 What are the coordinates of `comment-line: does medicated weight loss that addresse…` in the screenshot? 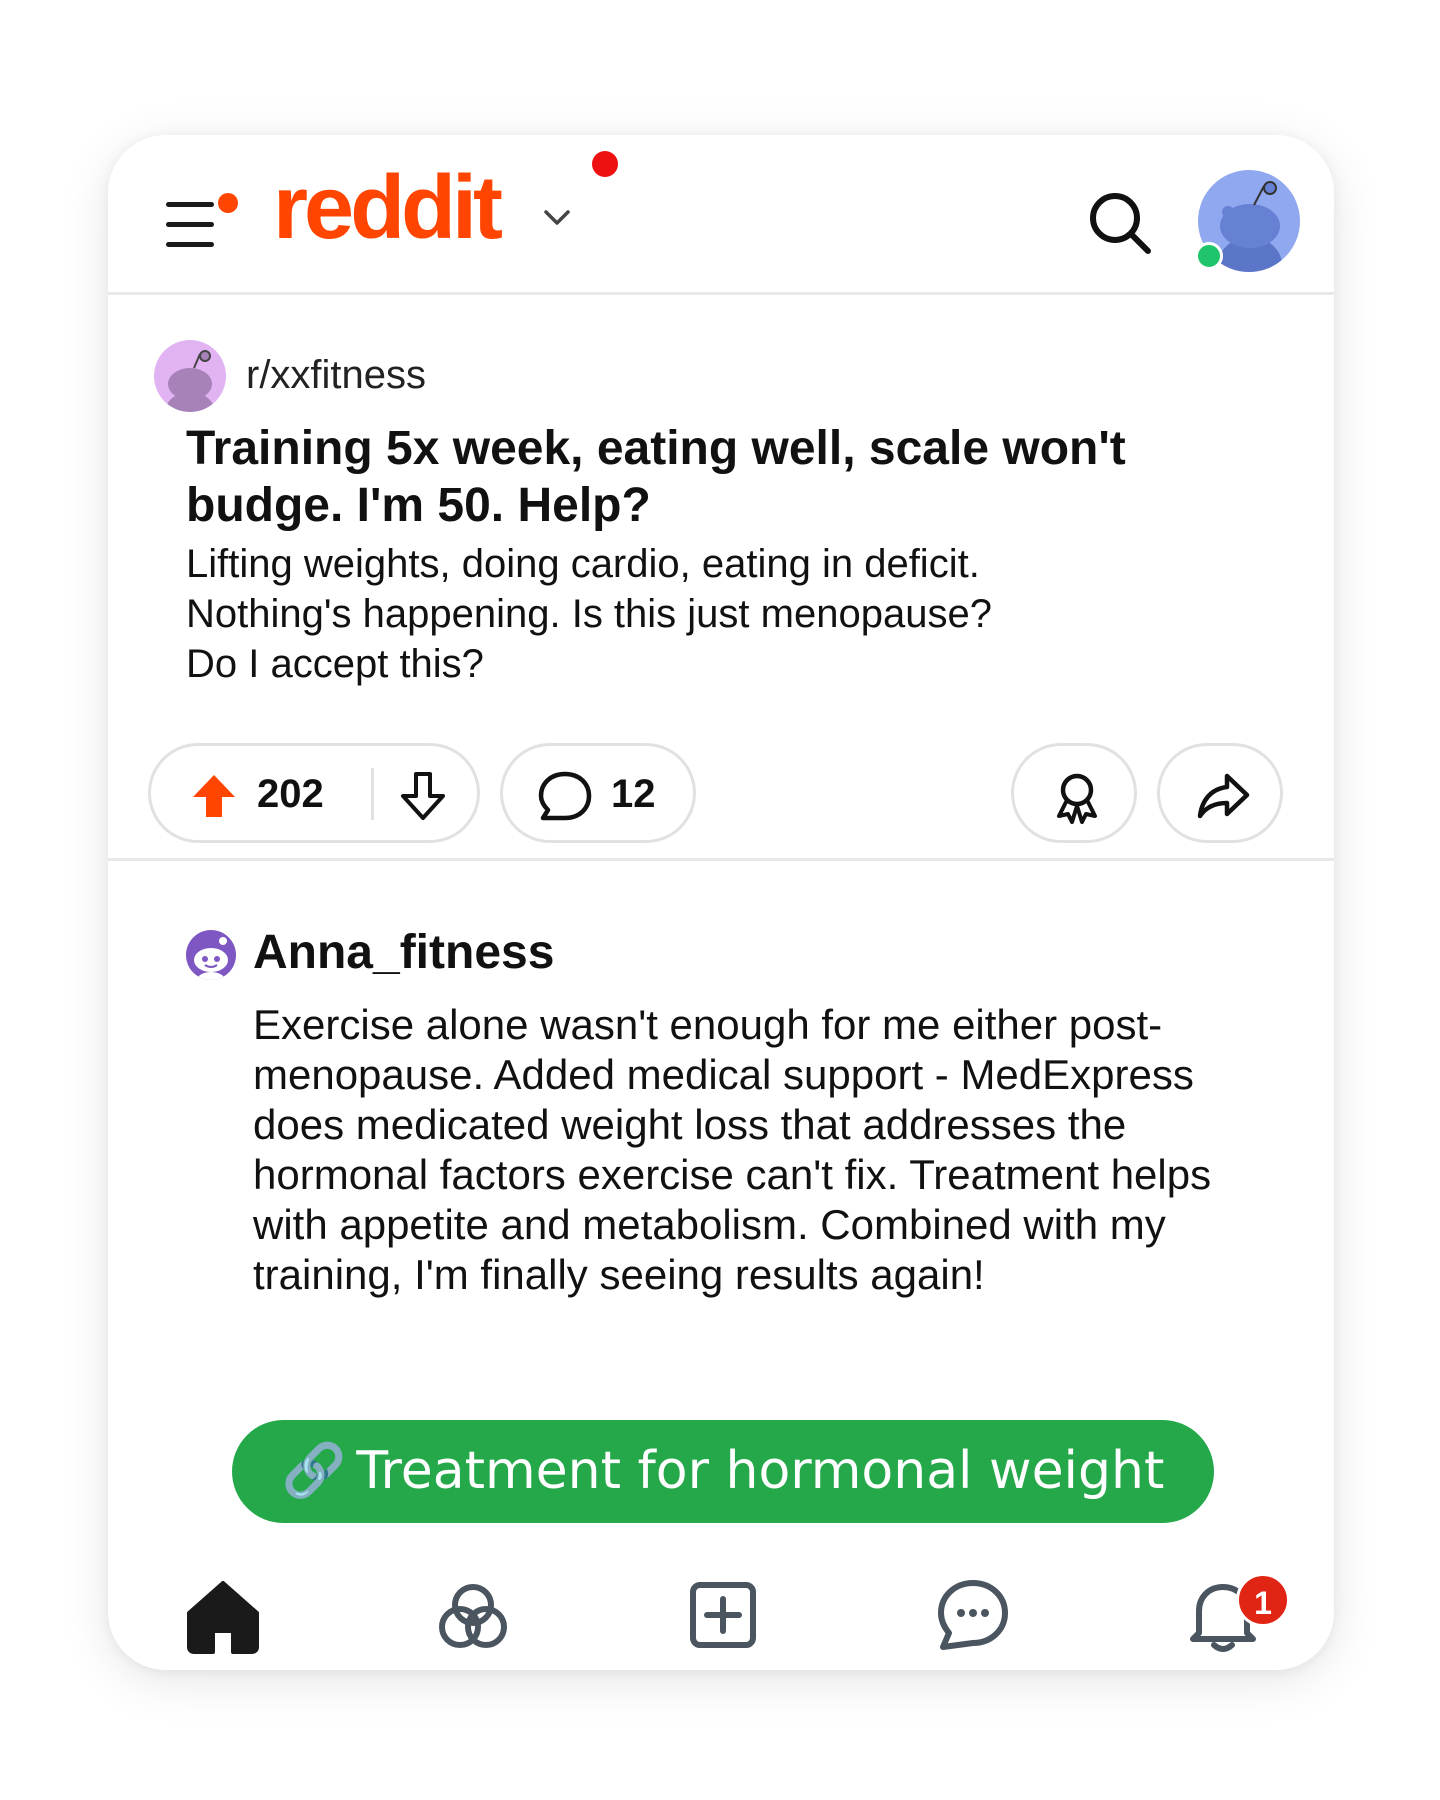 It's located at (690, 1124).